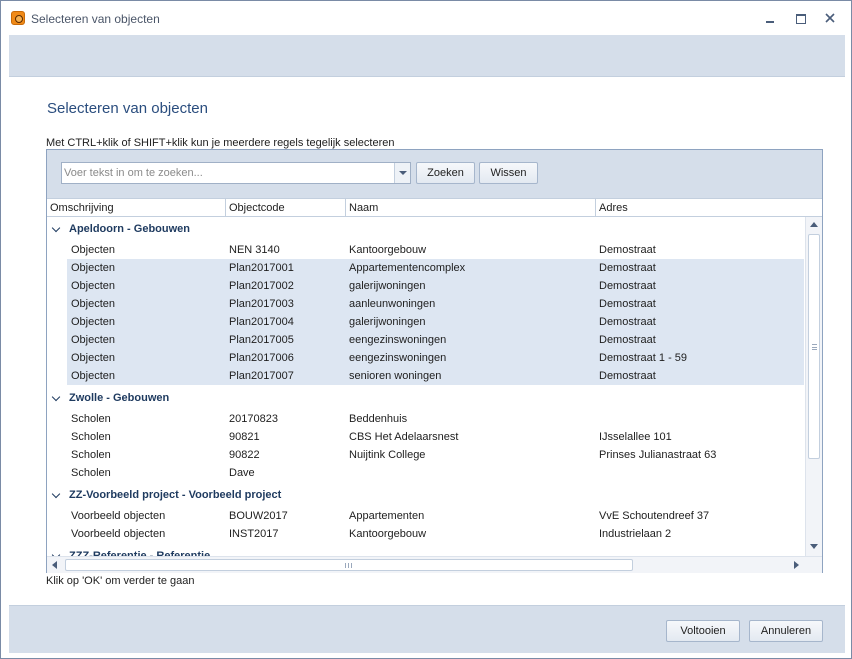 The width and height of the screenshot is (852, 659). Describe the element at coordinates (402, 173) in the screenshot. I see `search-history-dropdown` at that location.